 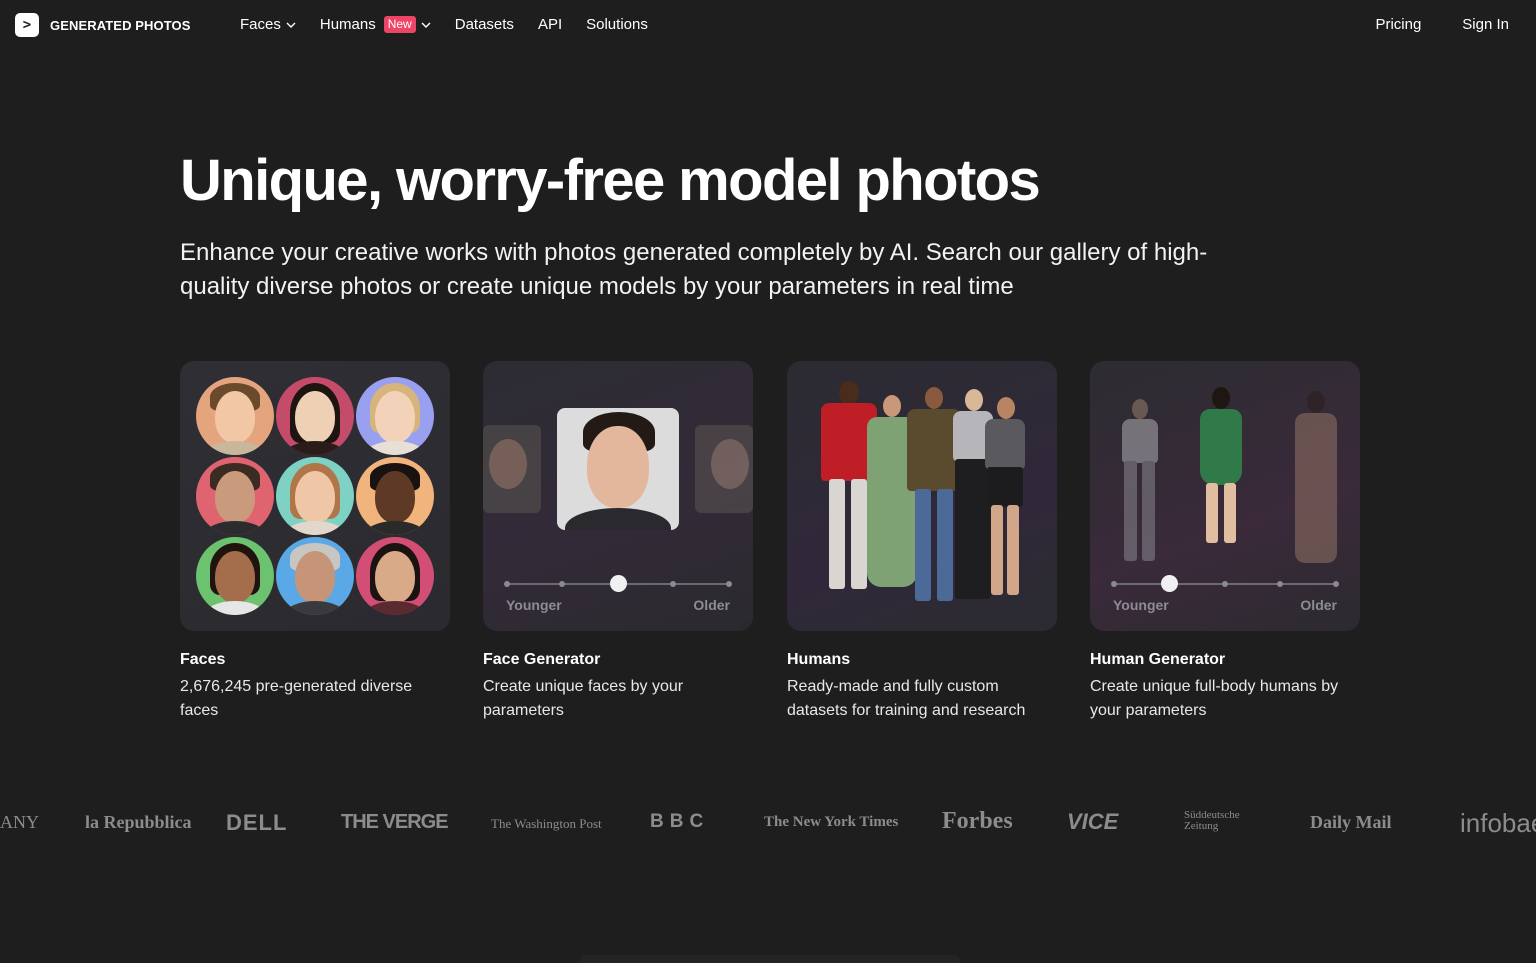 I want to click on nav-faces: Faces, so click(x=268, y=24).